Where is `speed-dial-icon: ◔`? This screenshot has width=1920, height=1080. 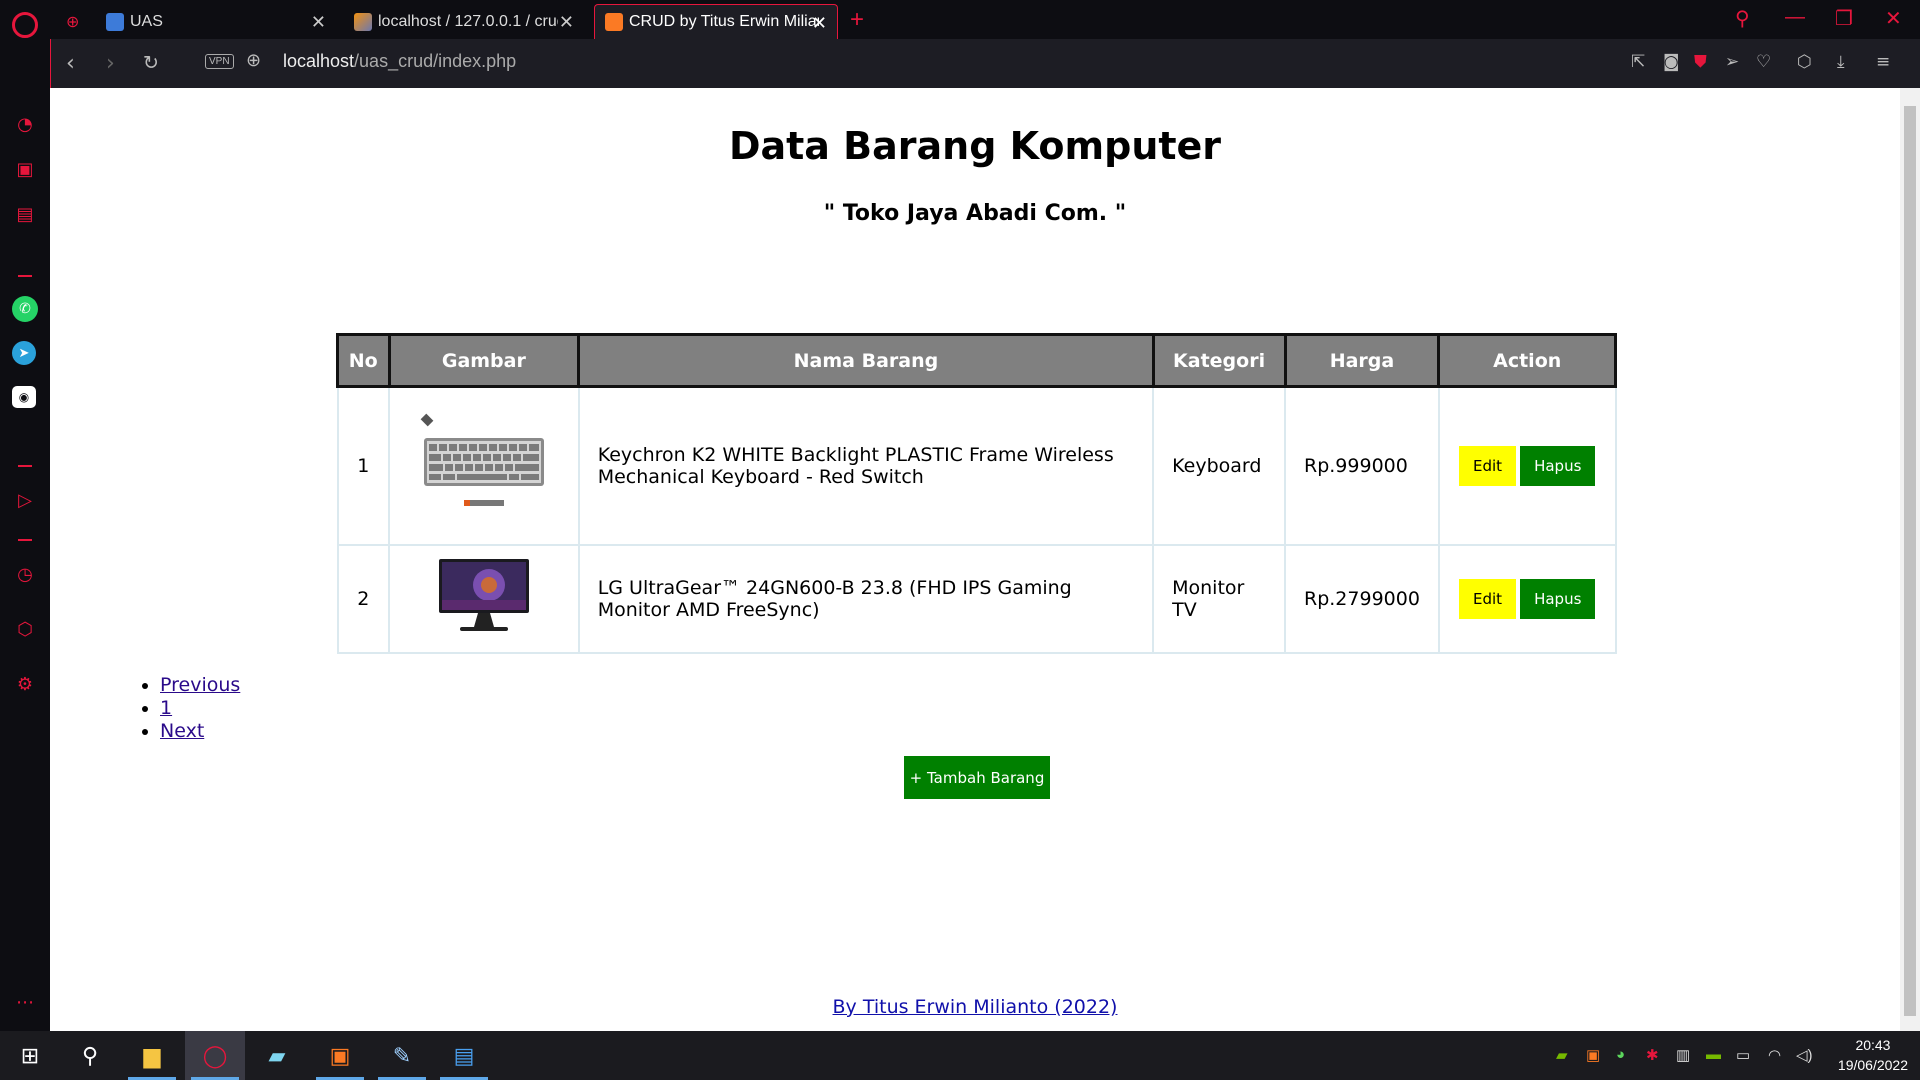 speed-dial-icon: ◔ is located at coordinates (25, 124).